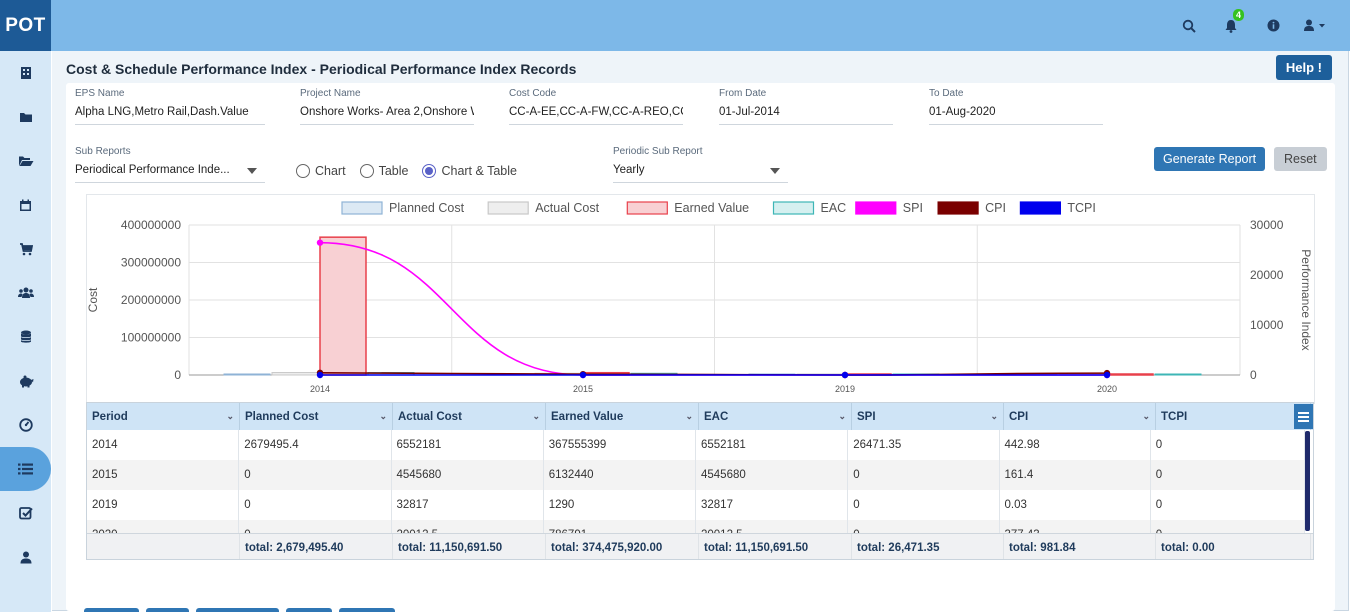  I want to click on table-row: 2015 0 4545680 6132440 4545680 0 161.4 0, so click(696, 475).